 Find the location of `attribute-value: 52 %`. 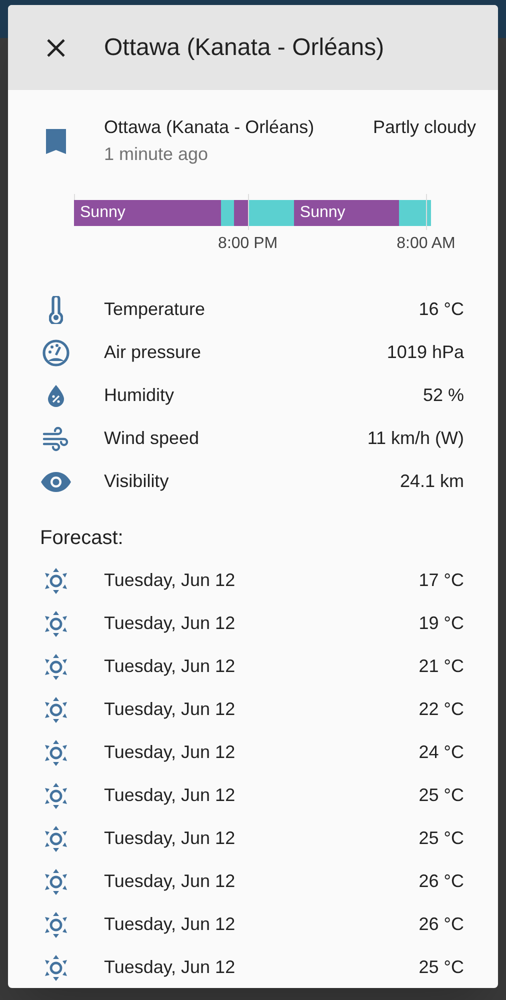

attribute-value: 52 % is located at coordinates (443, 395).